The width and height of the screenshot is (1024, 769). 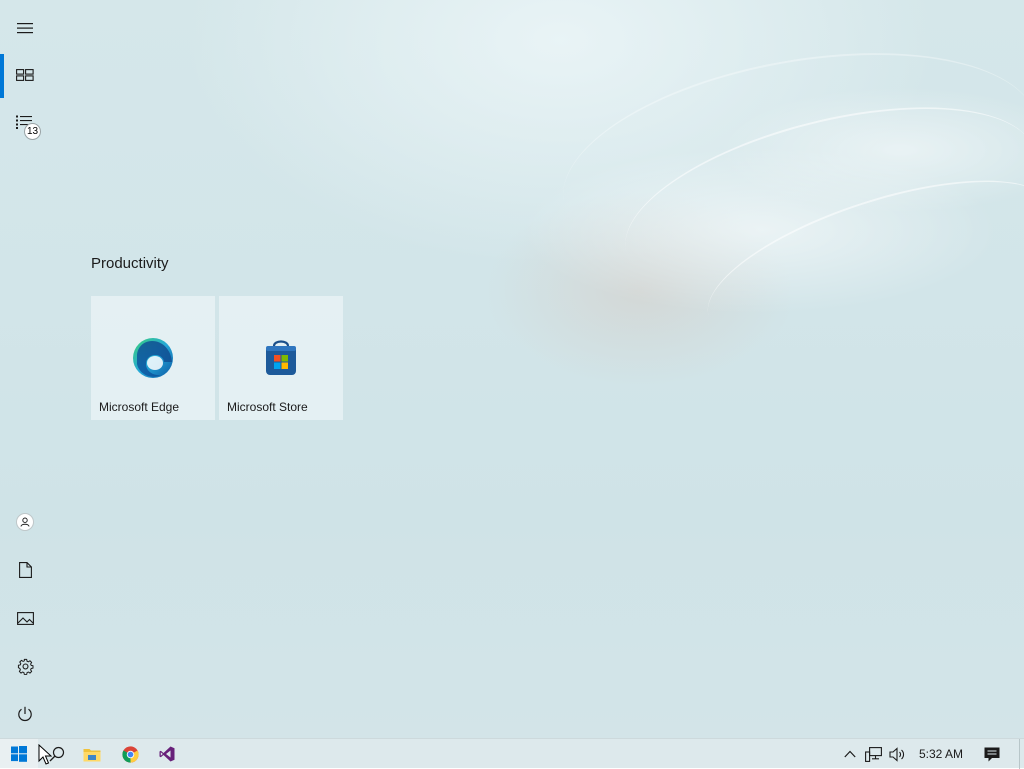 I want to click on microsoft-edge-tile: Microsoft Edge, so click(x=153, y=358).